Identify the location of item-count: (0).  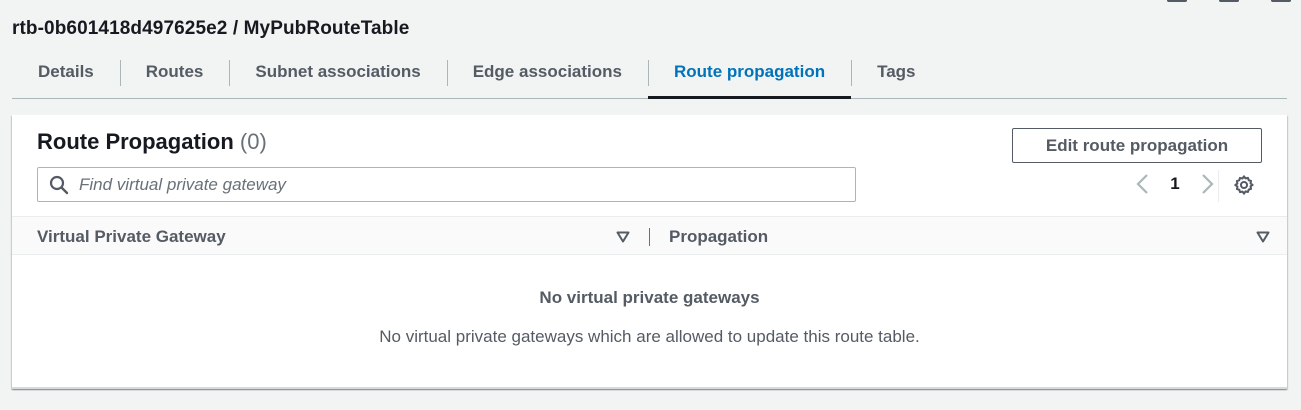
(253, 141).